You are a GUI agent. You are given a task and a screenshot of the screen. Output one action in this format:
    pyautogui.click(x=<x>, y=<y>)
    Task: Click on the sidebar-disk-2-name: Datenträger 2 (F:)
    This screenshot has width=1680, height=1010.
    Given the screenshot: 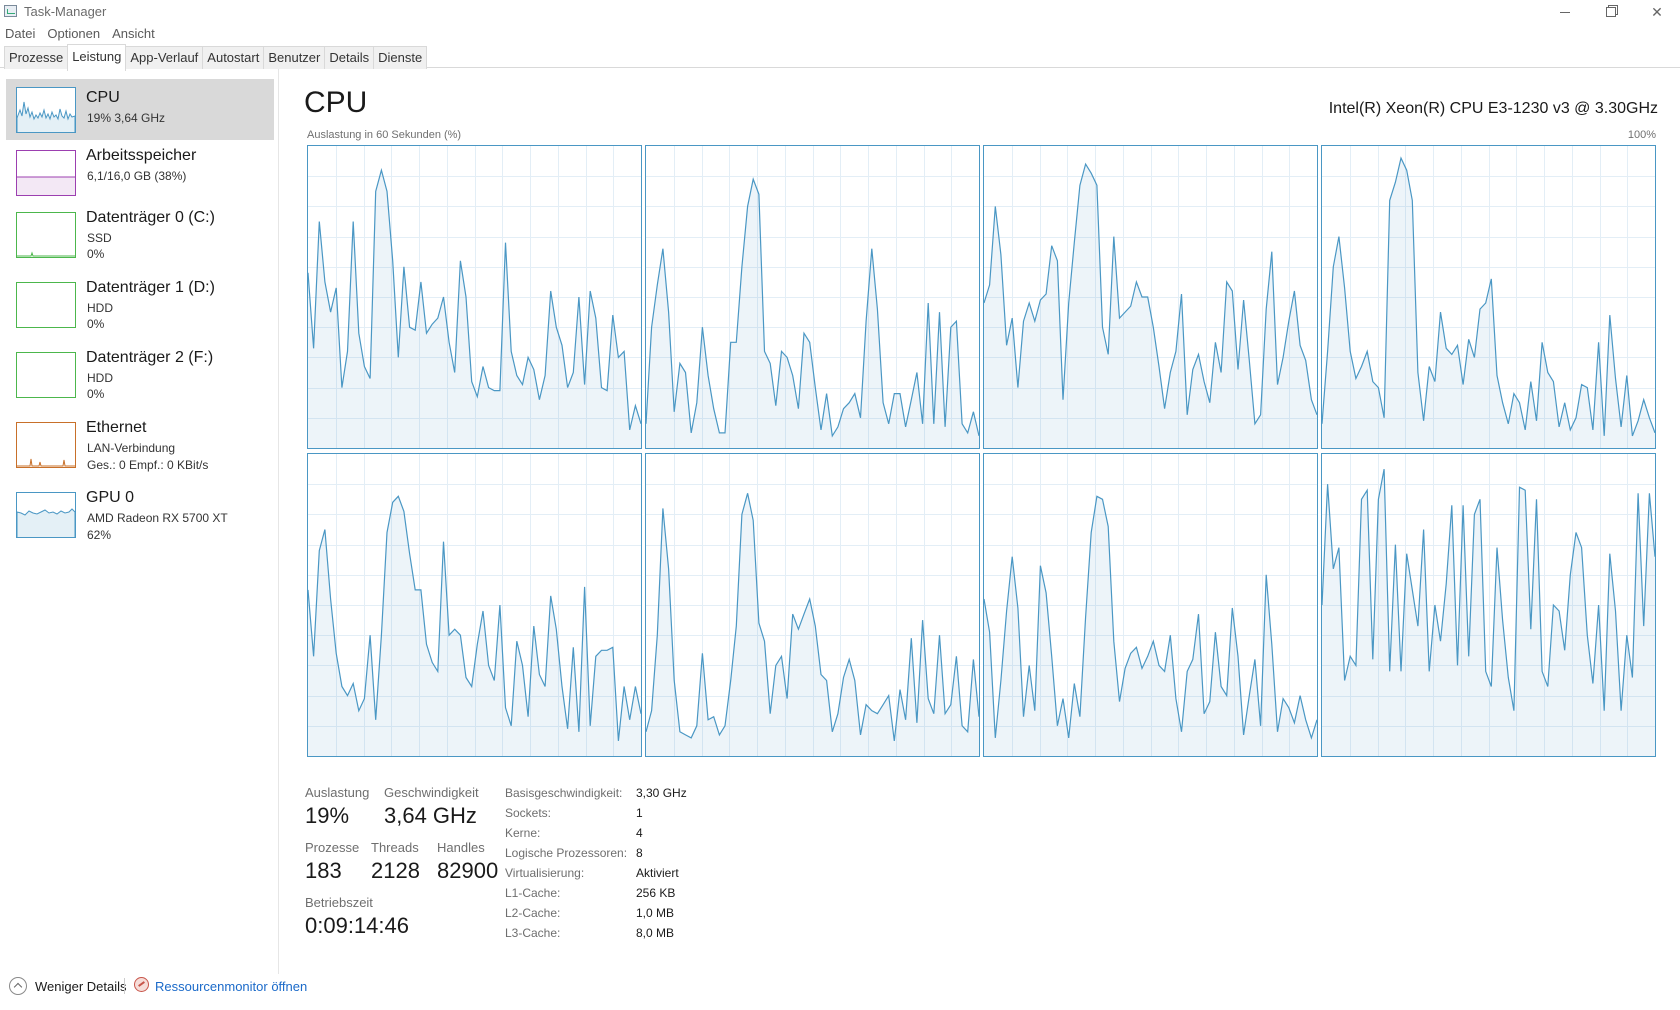 What is the action you would take?
    pyautogui.click(x=150, y=357)
    